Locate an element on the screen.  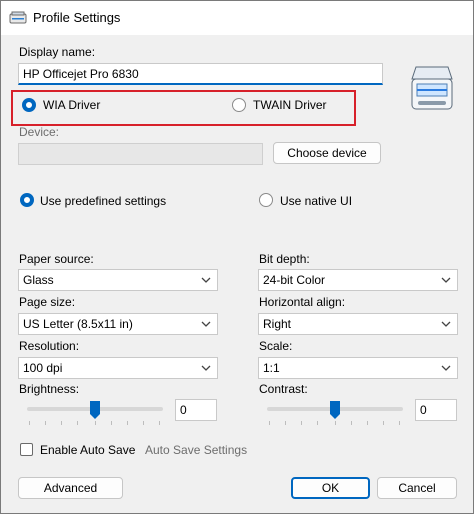
scanner-app-icon is located at coordinates (18, 17).